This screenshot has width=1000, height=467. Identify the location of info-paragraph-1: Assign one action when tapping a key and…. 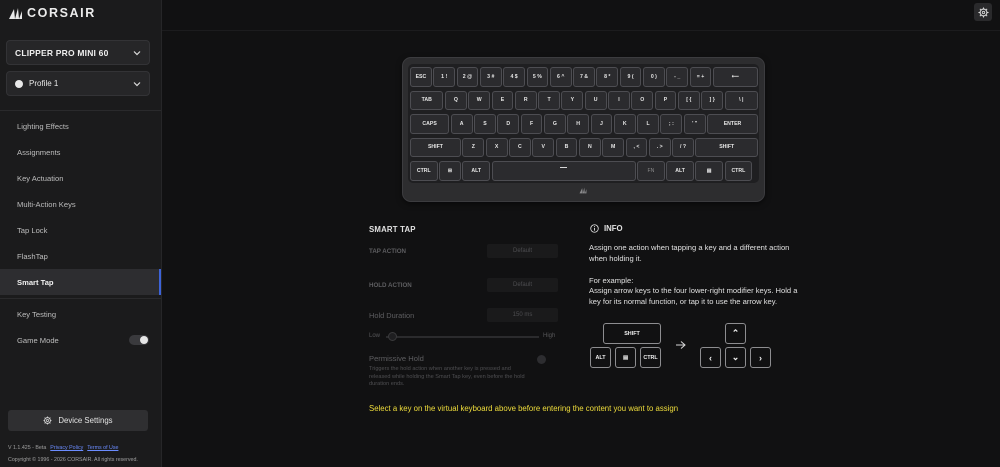
(689, 253).